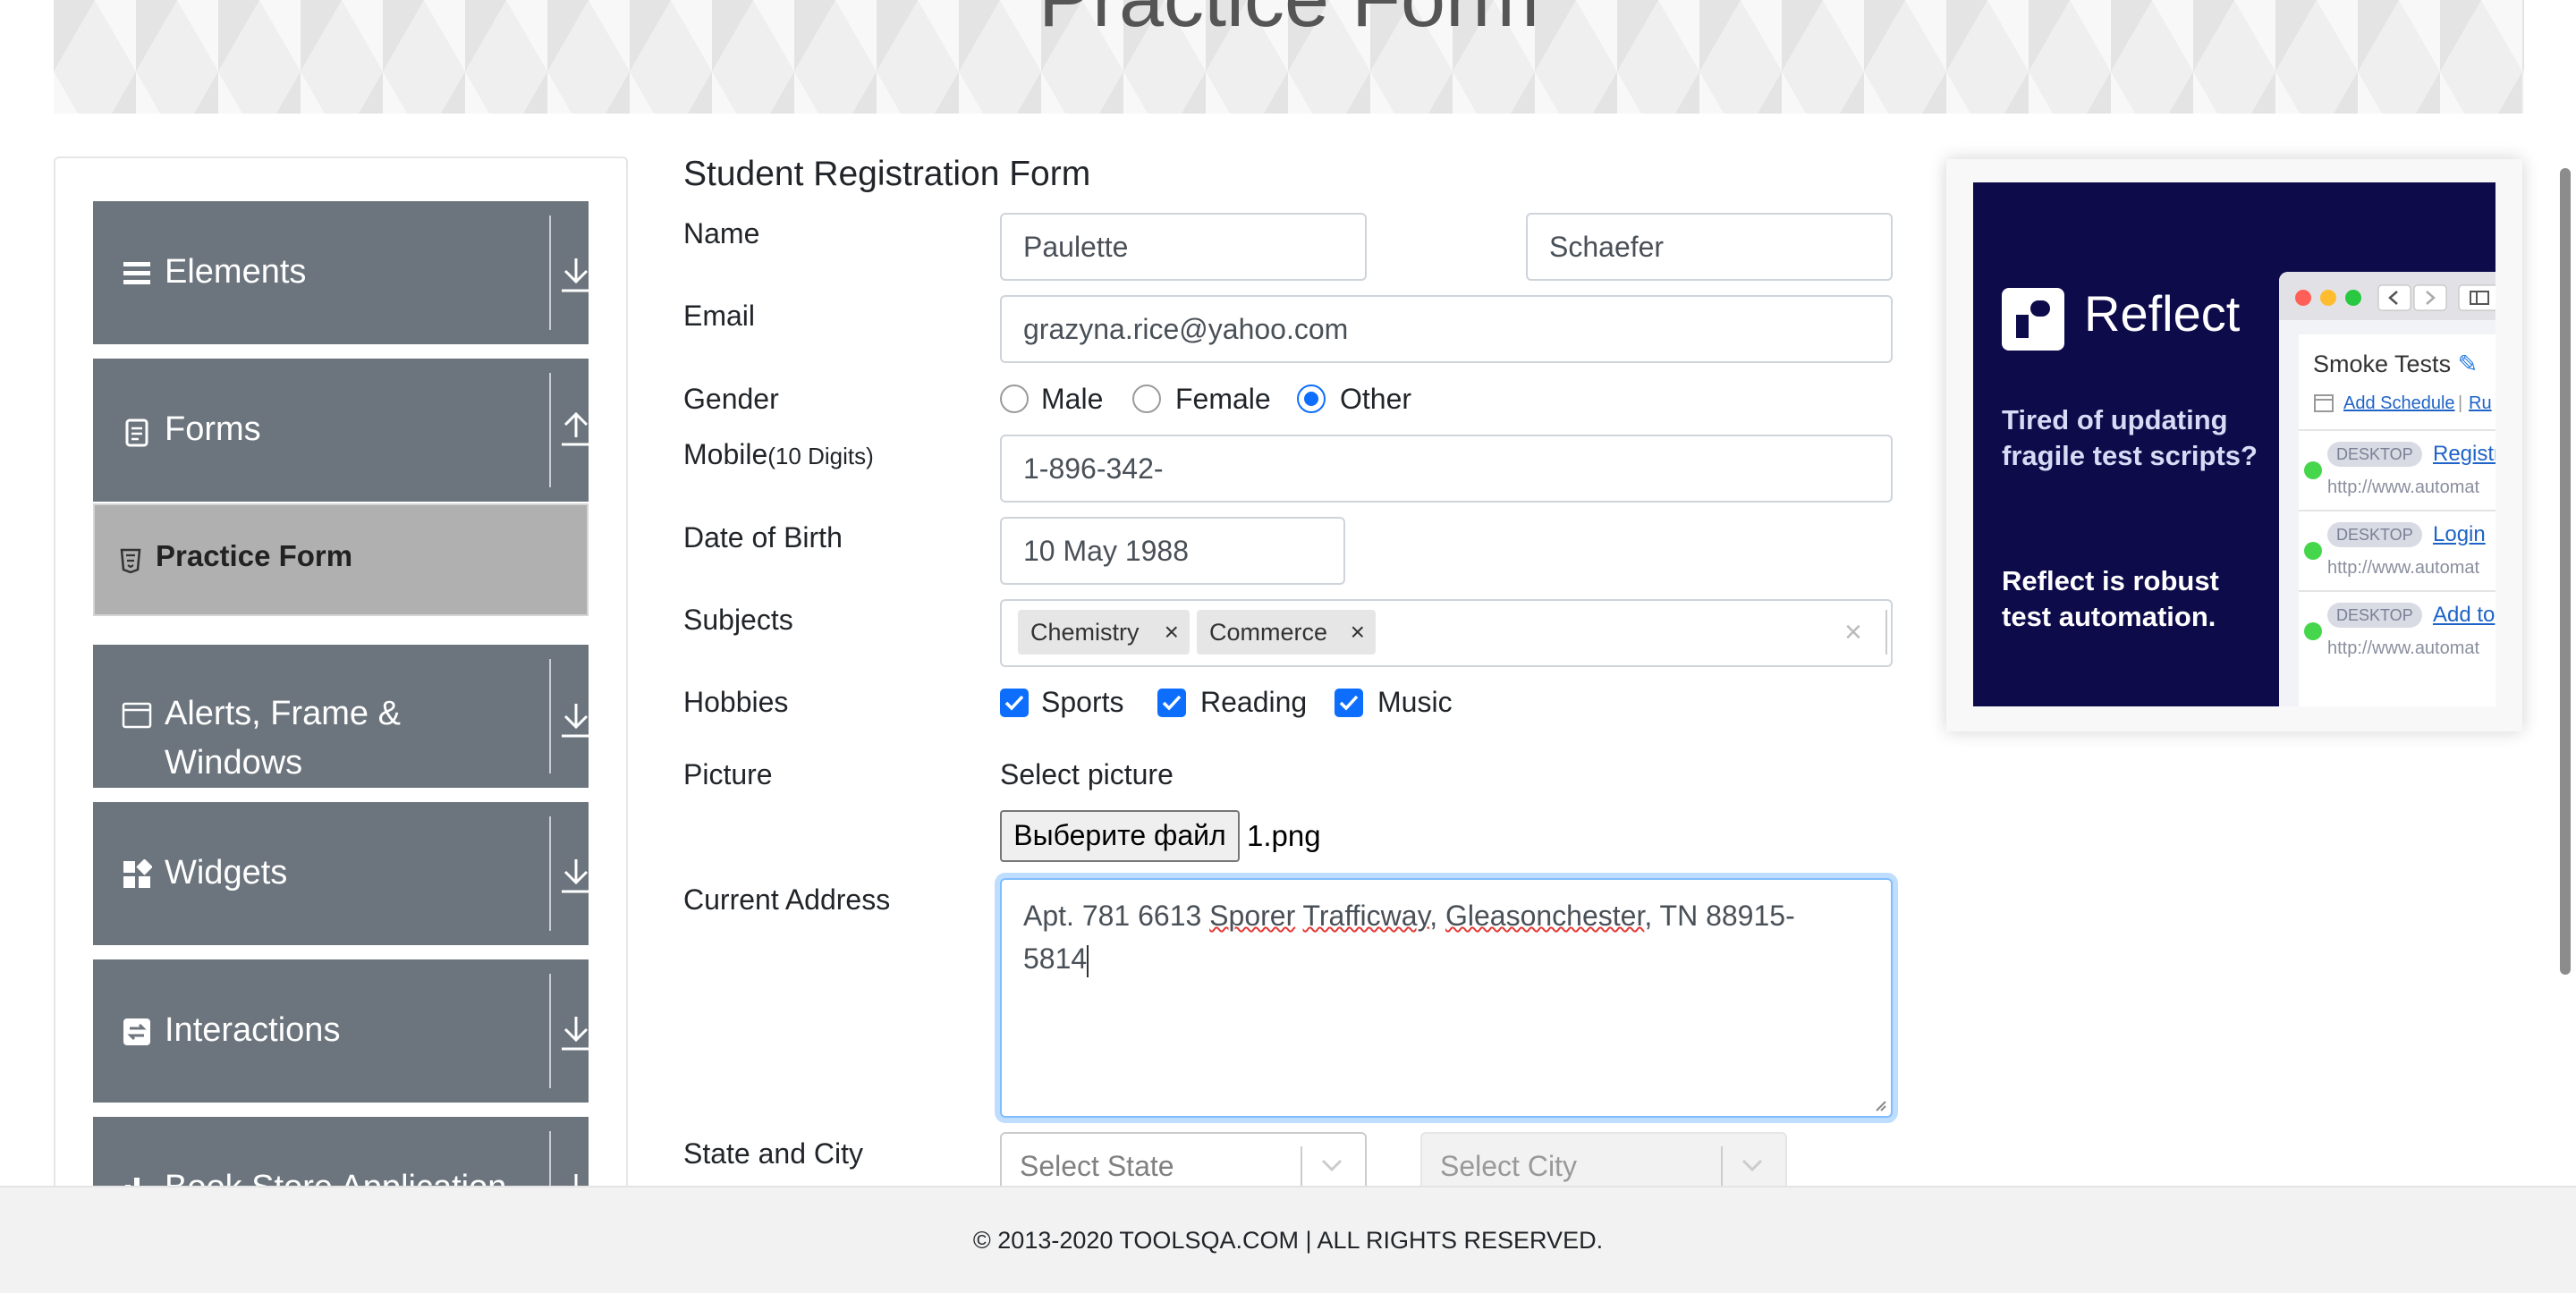 Image resolution: width=2576 pixels, height=1293 pixels. What do you see at coordinates (1120, 836) in the screenshot?
I see `choose-file-button: Выберите файл` at bounding box center [1120, 836].